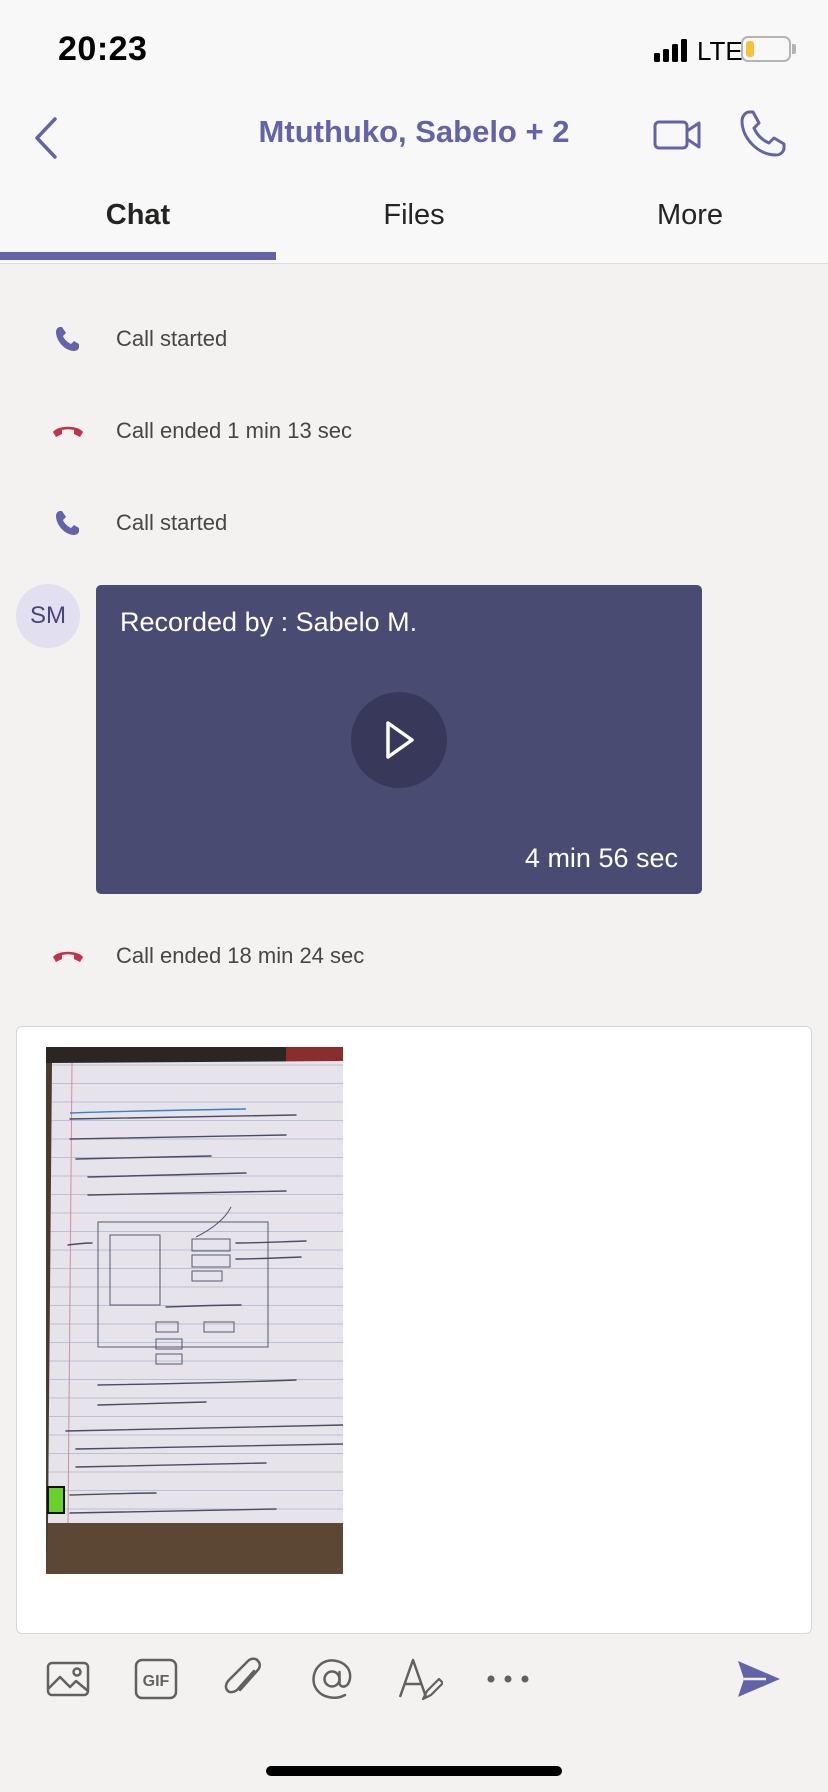 The height and width of the screenshot is (1792, 828). I want to click on audio-call-button, so click(763, 134).